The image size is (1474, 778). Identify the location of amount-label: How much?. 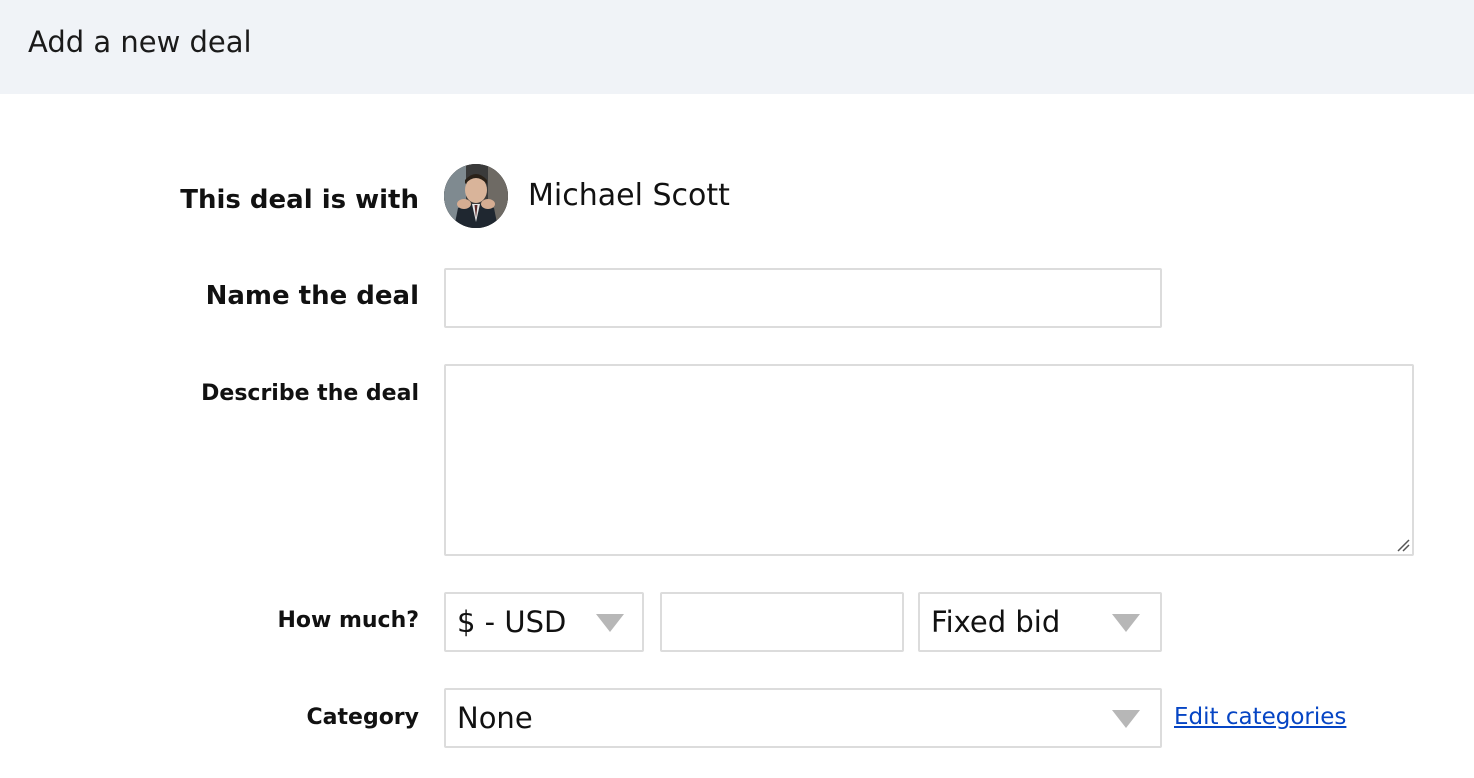
(348, 620).